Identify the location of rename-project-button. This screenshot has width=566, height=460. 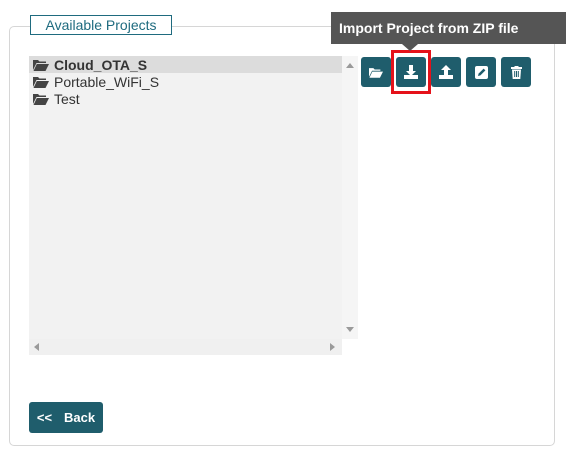
(481, 72).